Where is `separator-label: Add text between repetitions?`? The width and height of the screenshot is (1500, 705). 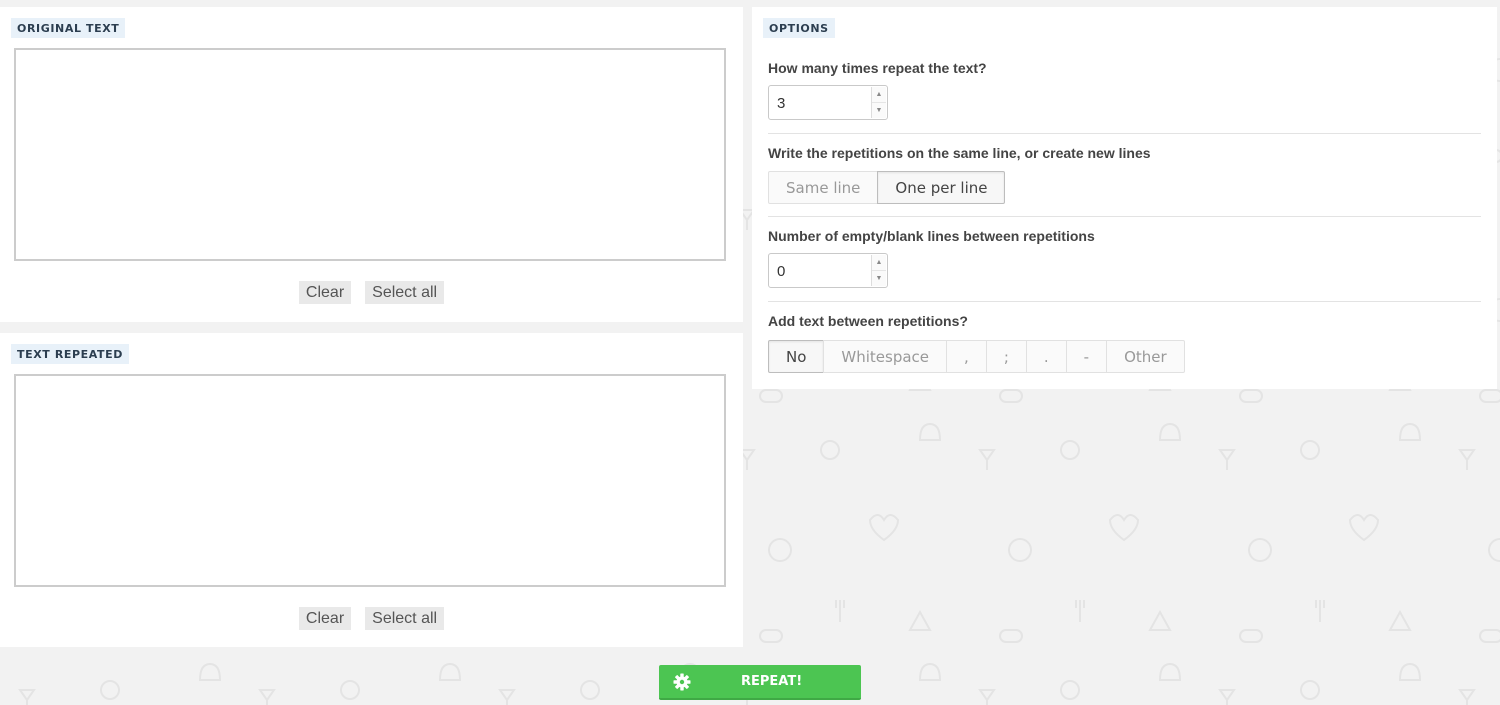
separator-label: Add text between repetitions? is located at coordinates (868, 321).